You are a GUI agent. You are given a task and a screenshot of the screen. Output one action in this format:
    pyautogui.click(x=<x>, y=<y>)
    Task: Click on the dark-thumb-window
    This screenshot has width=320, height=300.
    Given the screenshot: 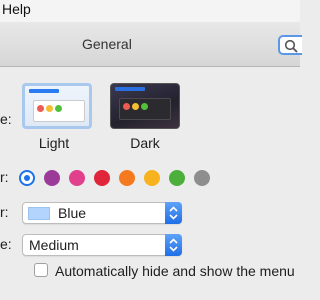 What is the action you would take?
    pyautogui.click(x=145, y=109)
    